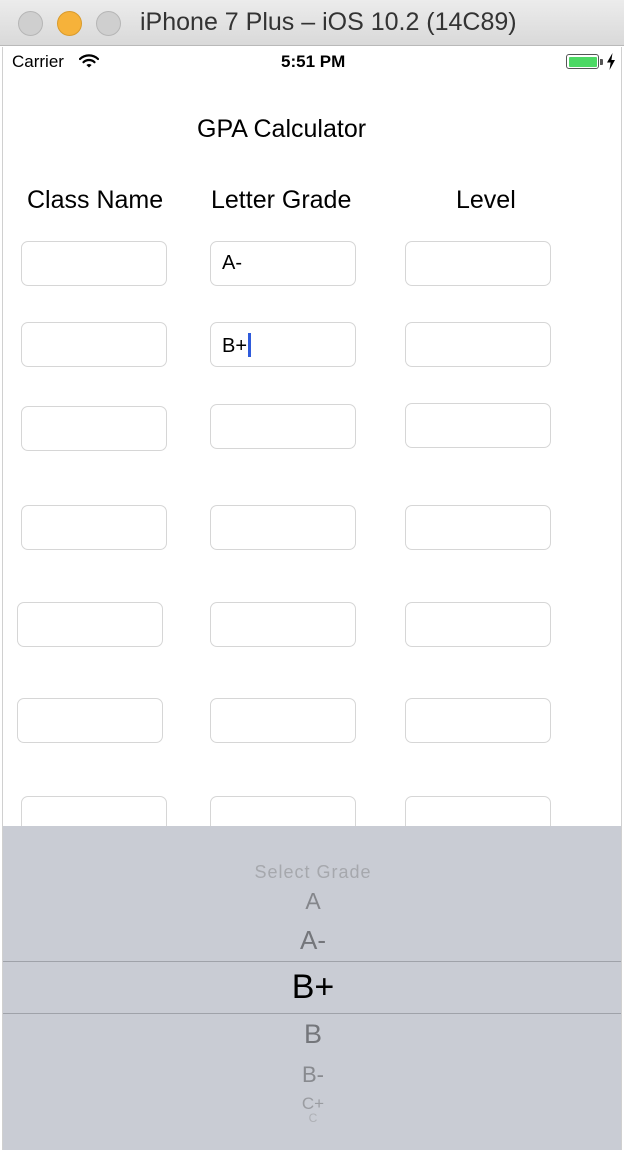 The width and height of the screenshot is (624, 1152). What do you see at coordinates (69, 23) in the screenshot?
I see `window-minimize-button` at bounding box center [69, 23].